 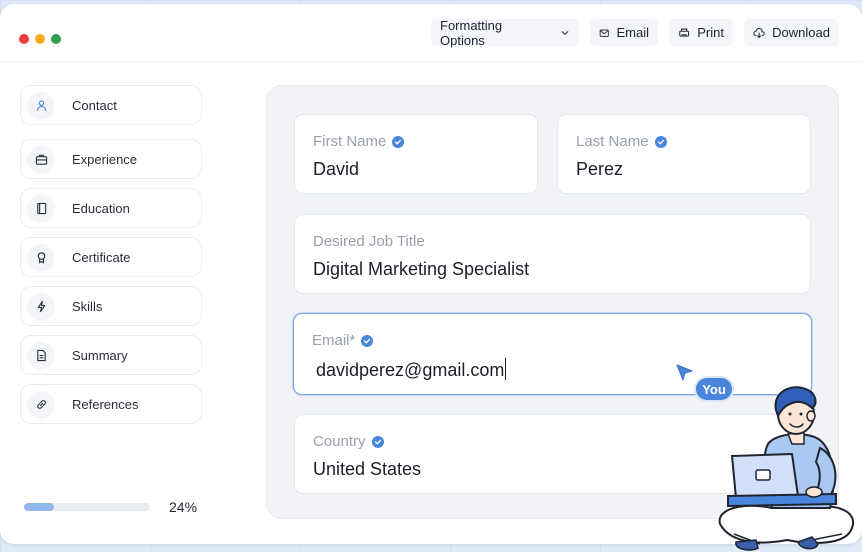 I want to click on first-name-field: First Name David, so click(x=416, y=154).